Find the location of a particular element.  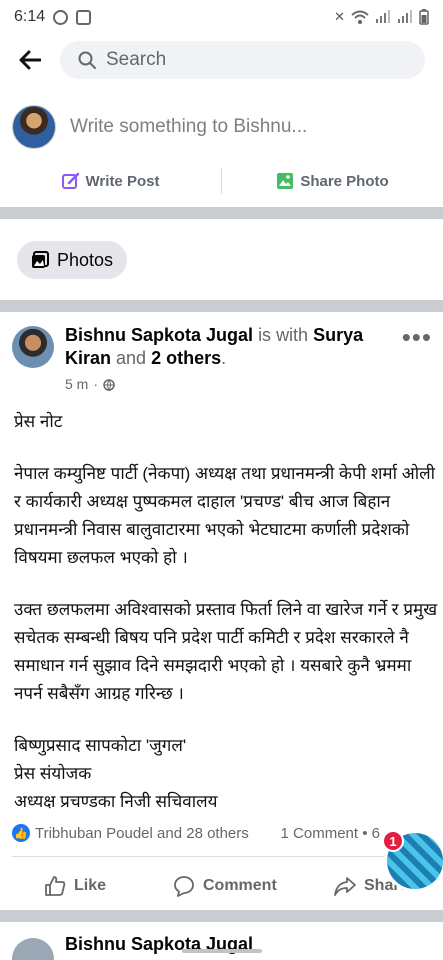

comment-count: 1 Comment • 6 is located at coordinates (330, 833).